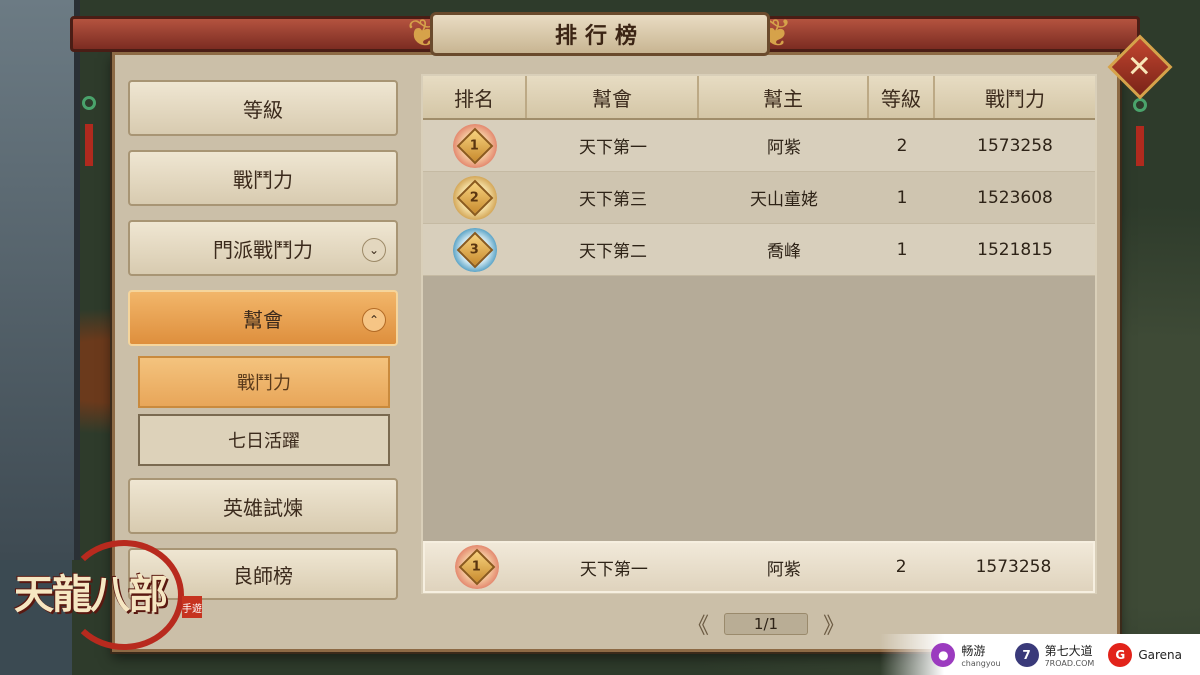 Image resolution: width=1200 pixels, height=675 pixels. What do you see at coordinates (263, 575) in the screenshot?
I see `menu-item-label: 良師榜` at bounding box center [263, 575].